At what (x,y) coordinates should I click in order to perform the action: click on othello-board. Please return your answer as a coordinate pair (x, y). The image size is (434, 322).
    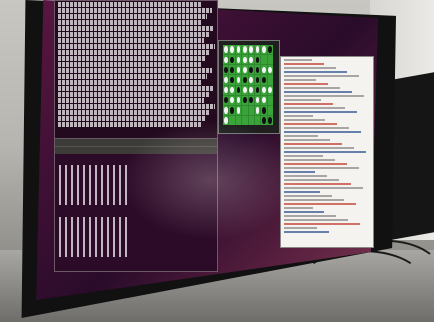
    Looking at the image, I should click on (248, 85).